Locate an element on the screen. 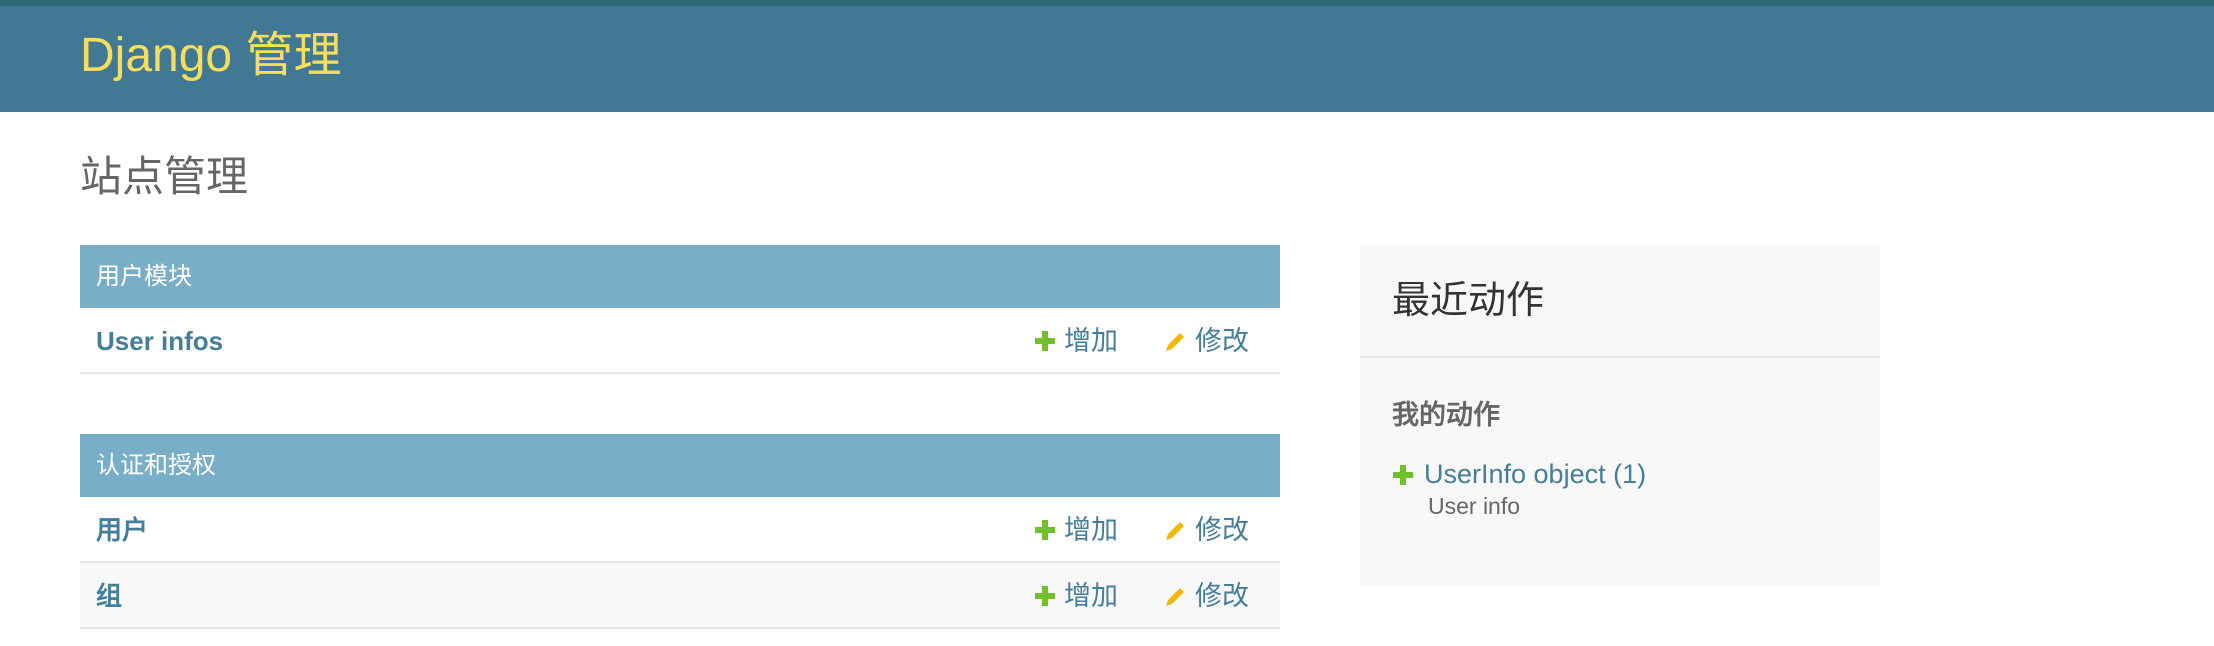  table-row: 用户 增加 修改 is located at coordinates (680, 530).